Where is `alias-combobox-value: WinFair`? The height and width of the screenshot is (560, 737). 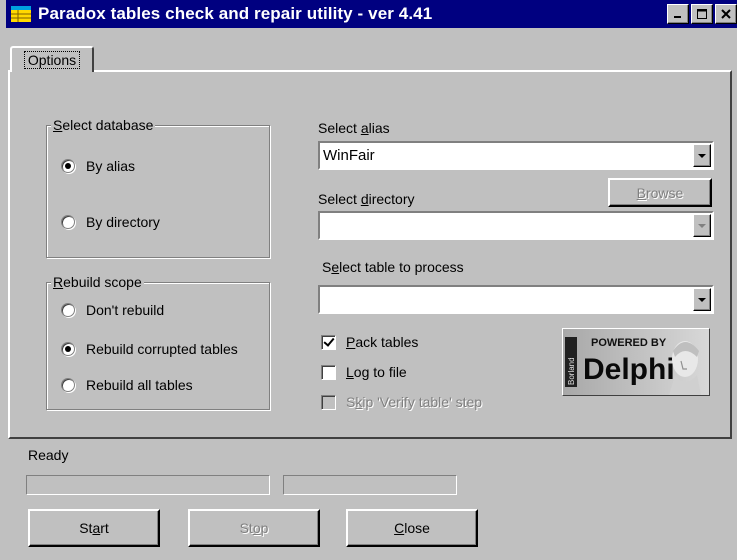
alias-combobox-value: WinFair is located at coordinates (349, 155).